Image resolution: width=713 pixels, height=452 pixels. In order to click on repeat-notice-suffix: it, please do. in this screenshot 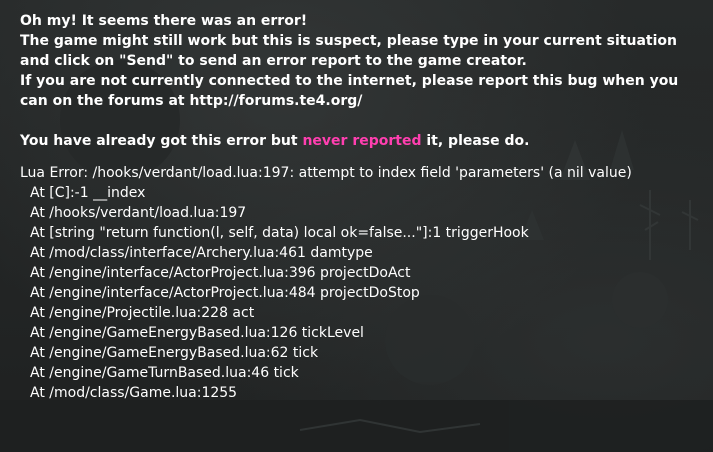, I will do `click(475, 141)`.